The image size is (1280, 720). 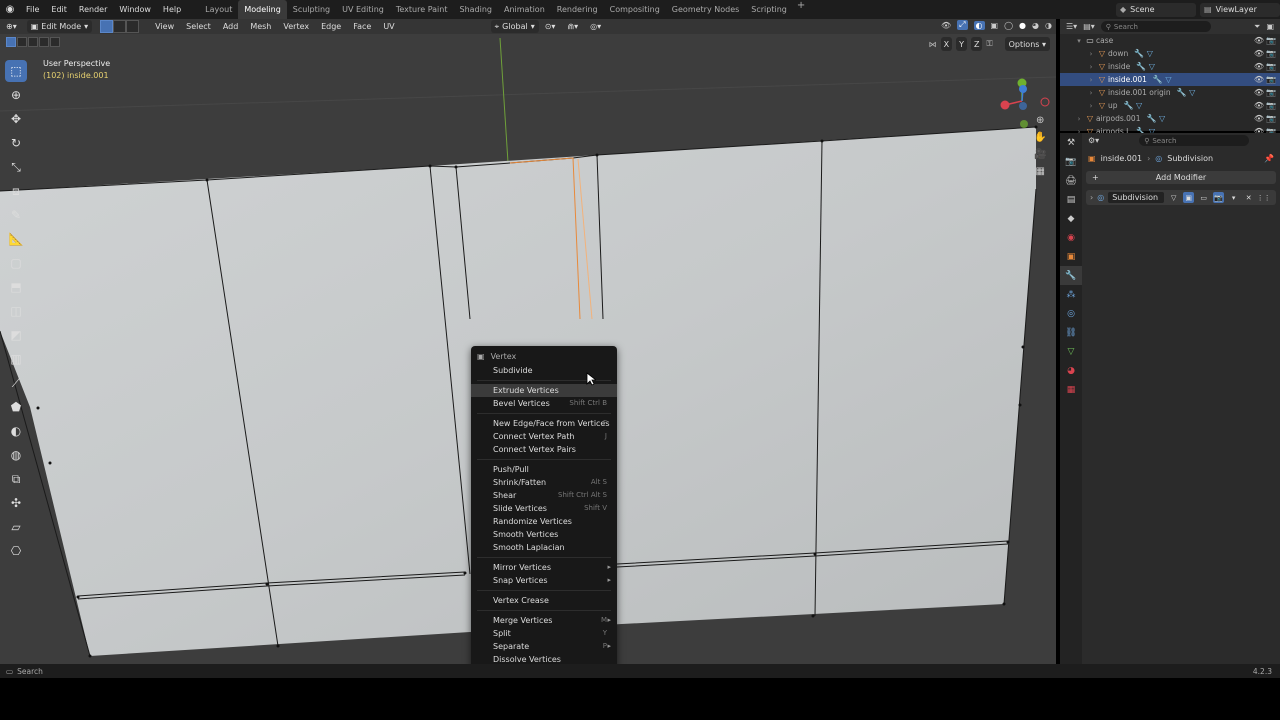 What do you see at coordinates (1248, 197) in the screenshot?
I see `remove-modifier-icon: ✕` at bounding box center [1248, 197].